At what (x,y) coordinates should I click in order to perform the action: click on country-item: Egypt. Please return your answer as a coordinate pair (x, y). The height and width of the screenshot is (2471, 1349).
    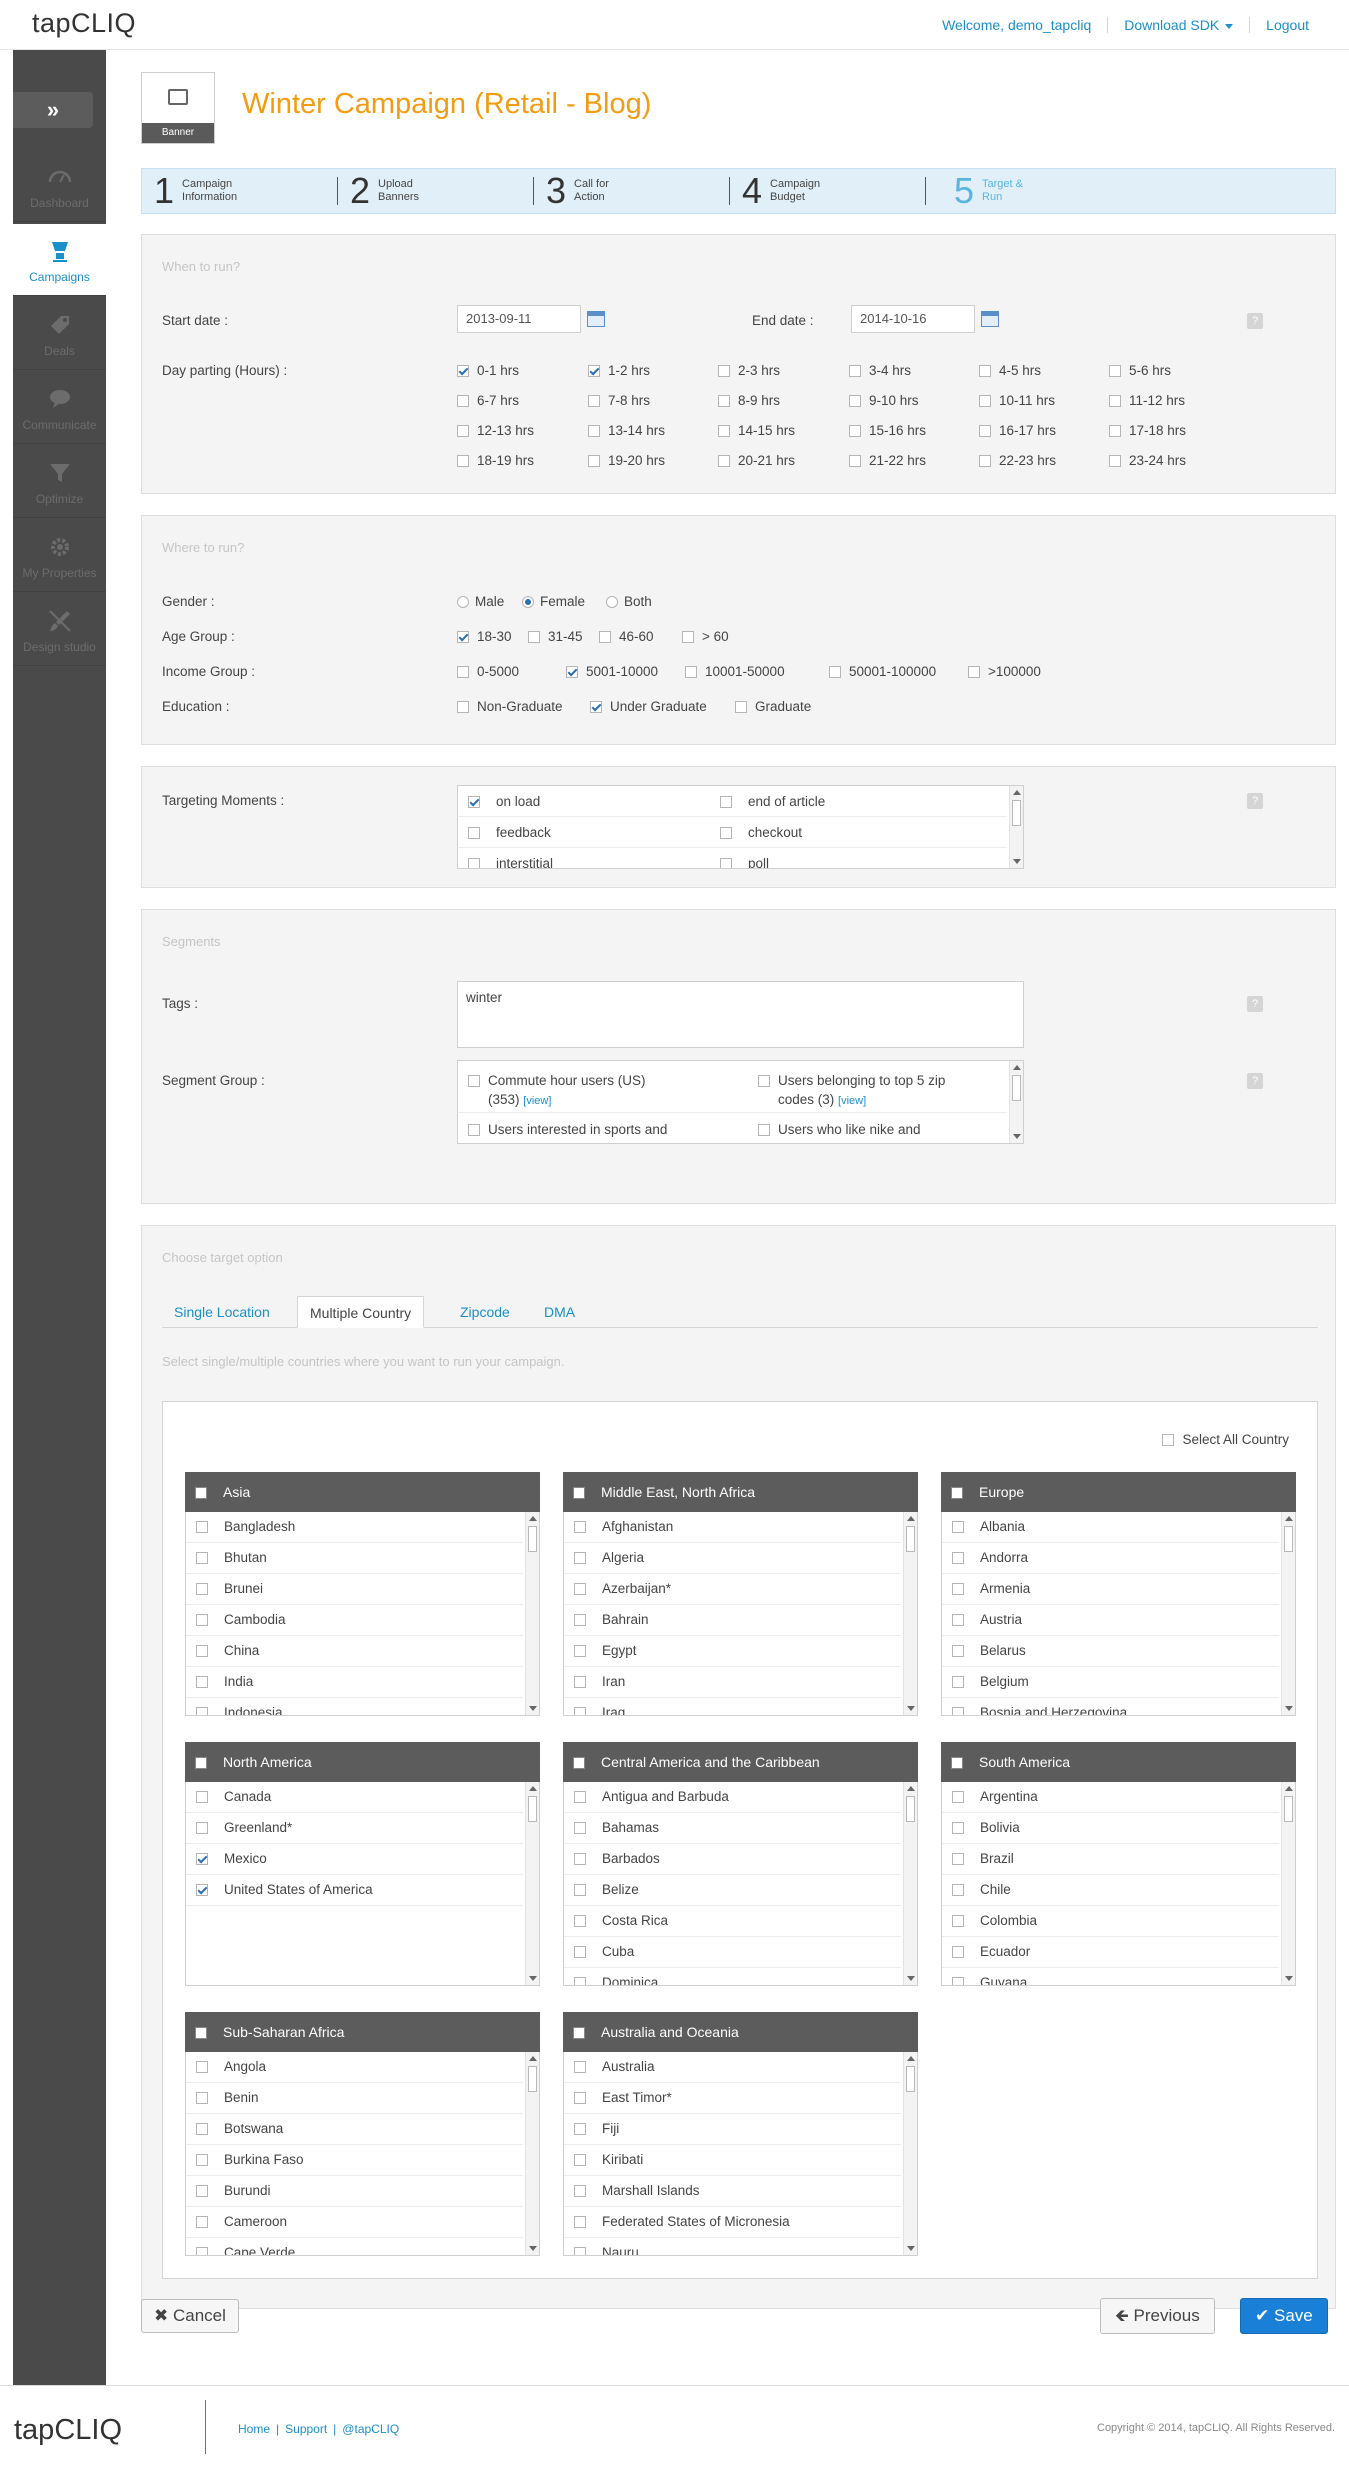
    Looking at the image, I should click on (732, 1651).